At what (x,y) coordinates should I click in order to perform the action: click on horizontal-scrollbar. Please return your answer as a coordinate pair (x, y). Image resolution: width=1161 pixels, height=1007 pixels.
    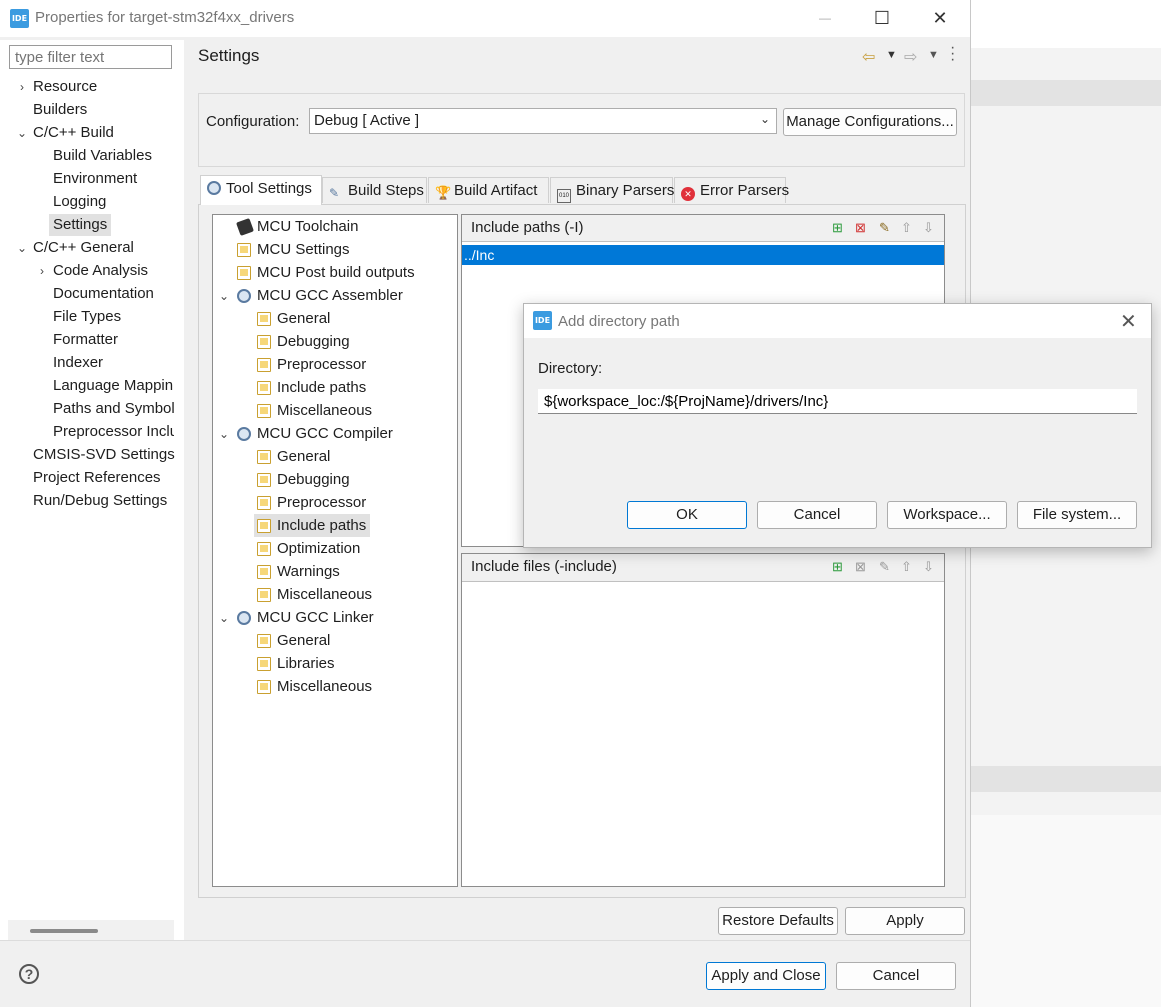
    Looking at the image, I should click on (91, 930).